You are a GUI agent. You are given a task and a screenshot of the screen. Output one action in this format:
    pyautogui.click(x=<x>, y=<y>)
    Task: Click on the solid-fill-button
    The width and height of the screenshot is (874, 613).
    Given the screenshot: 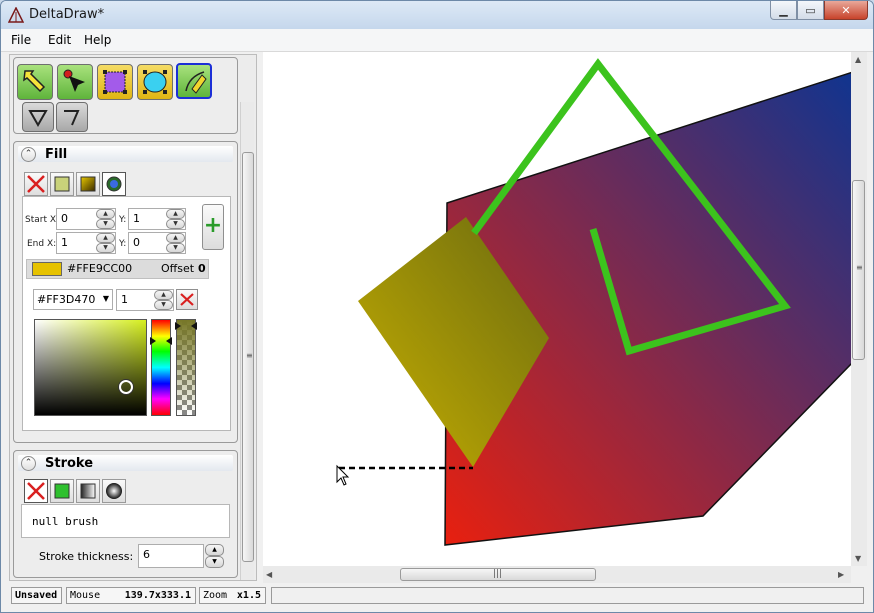 What is the action you would take?
    pyautogui.click(x=62, y=184)
    